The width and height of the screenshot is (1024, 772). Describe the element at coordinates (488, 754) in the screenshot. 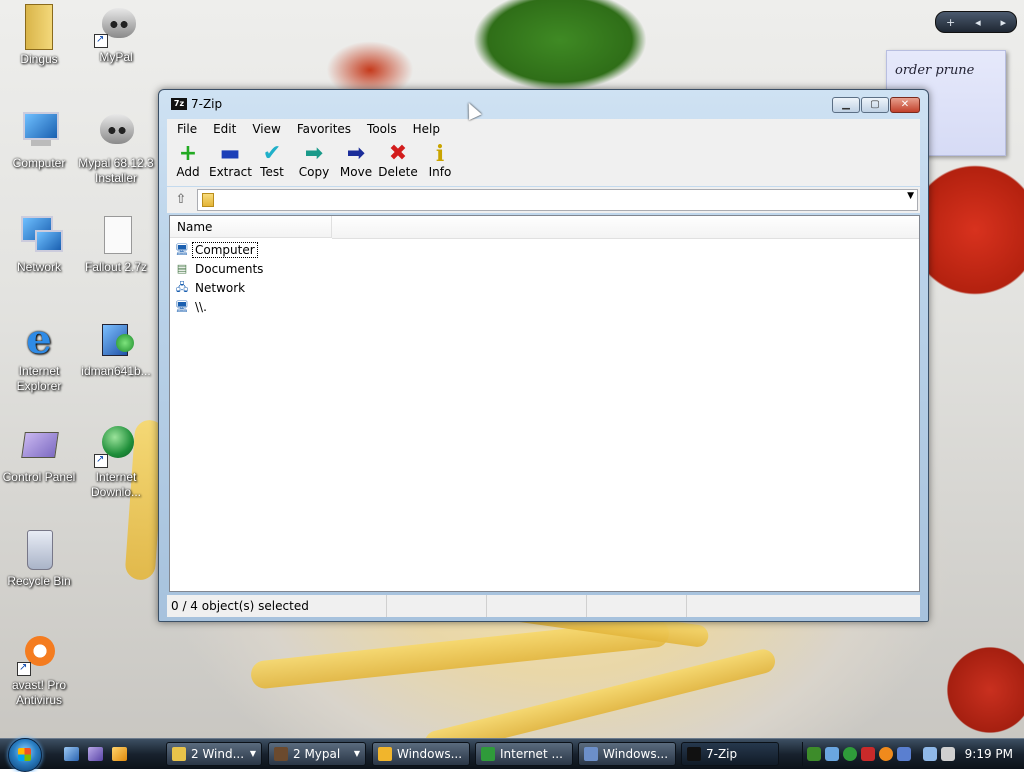

I see `idm-icon` at that location.